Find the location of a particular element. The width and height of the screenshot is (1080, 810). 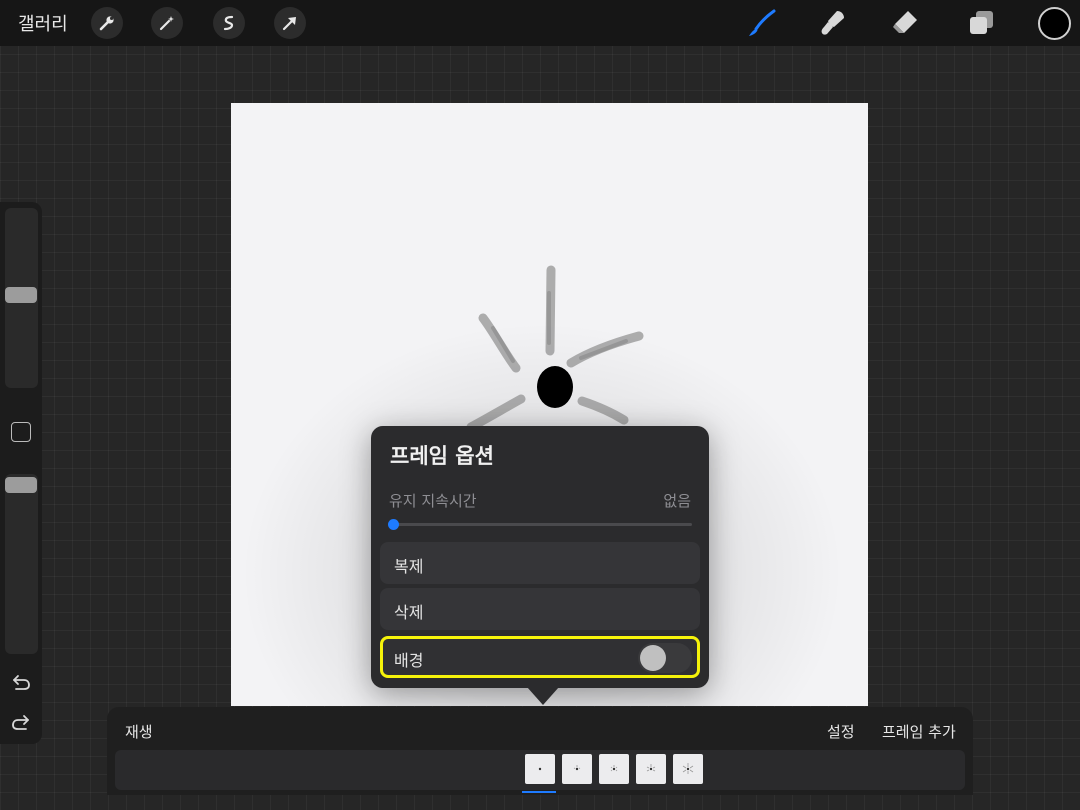

selected-frame-indicator is located at coordinates (539, 792).